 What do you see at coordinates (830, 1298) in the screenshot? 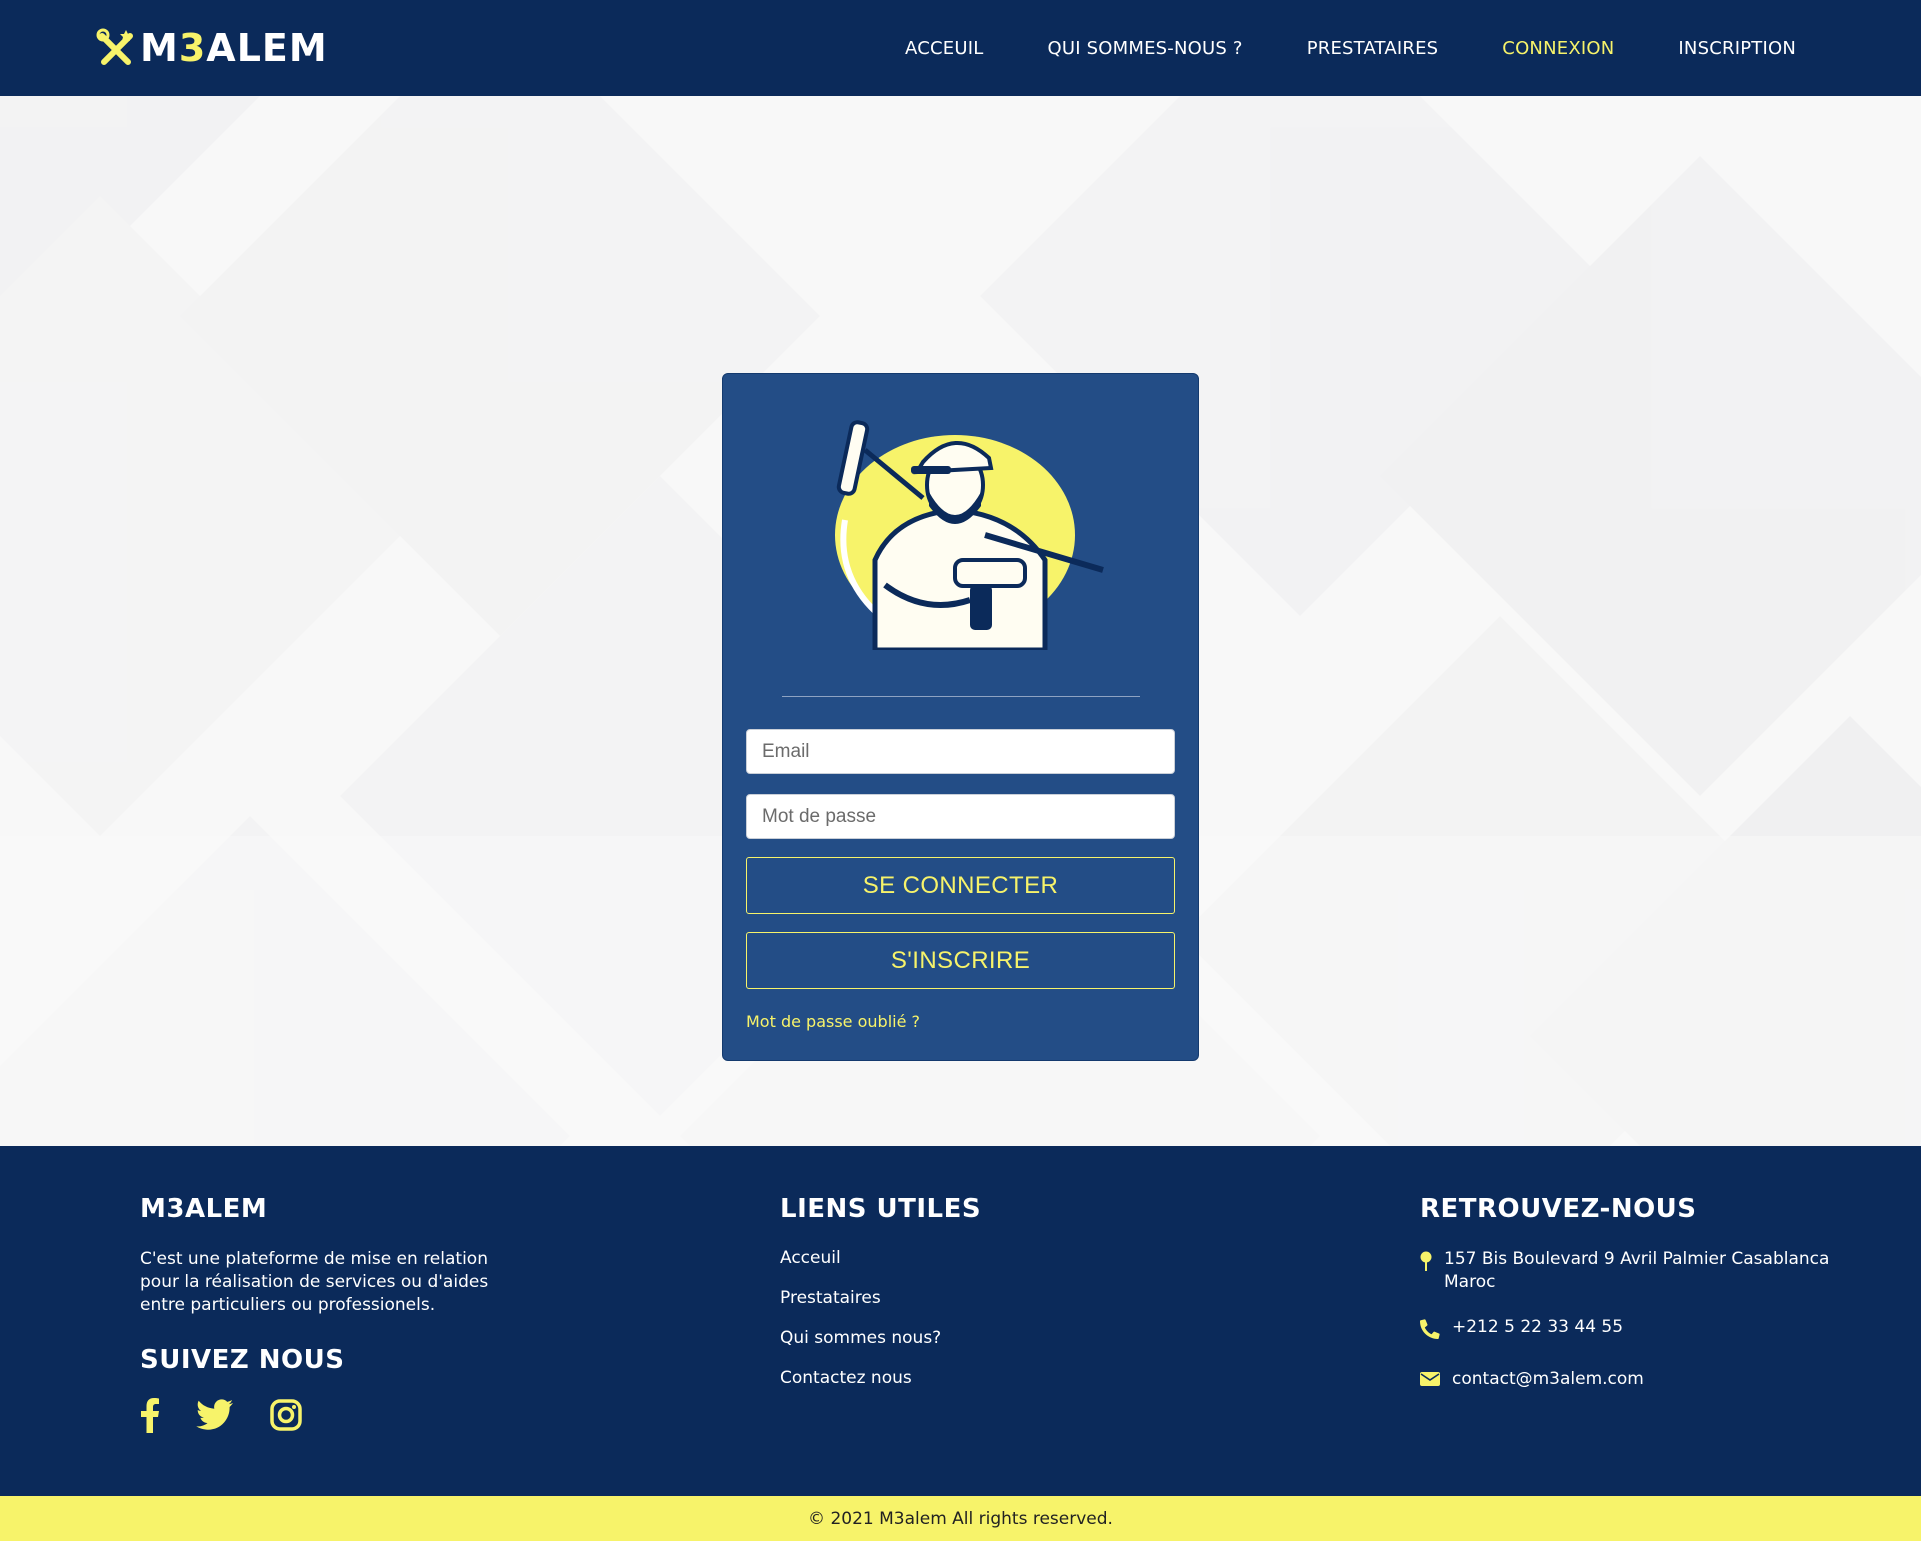
I see `footer-link-prestataires: Prestataires` at bounding box center [830, 1298].